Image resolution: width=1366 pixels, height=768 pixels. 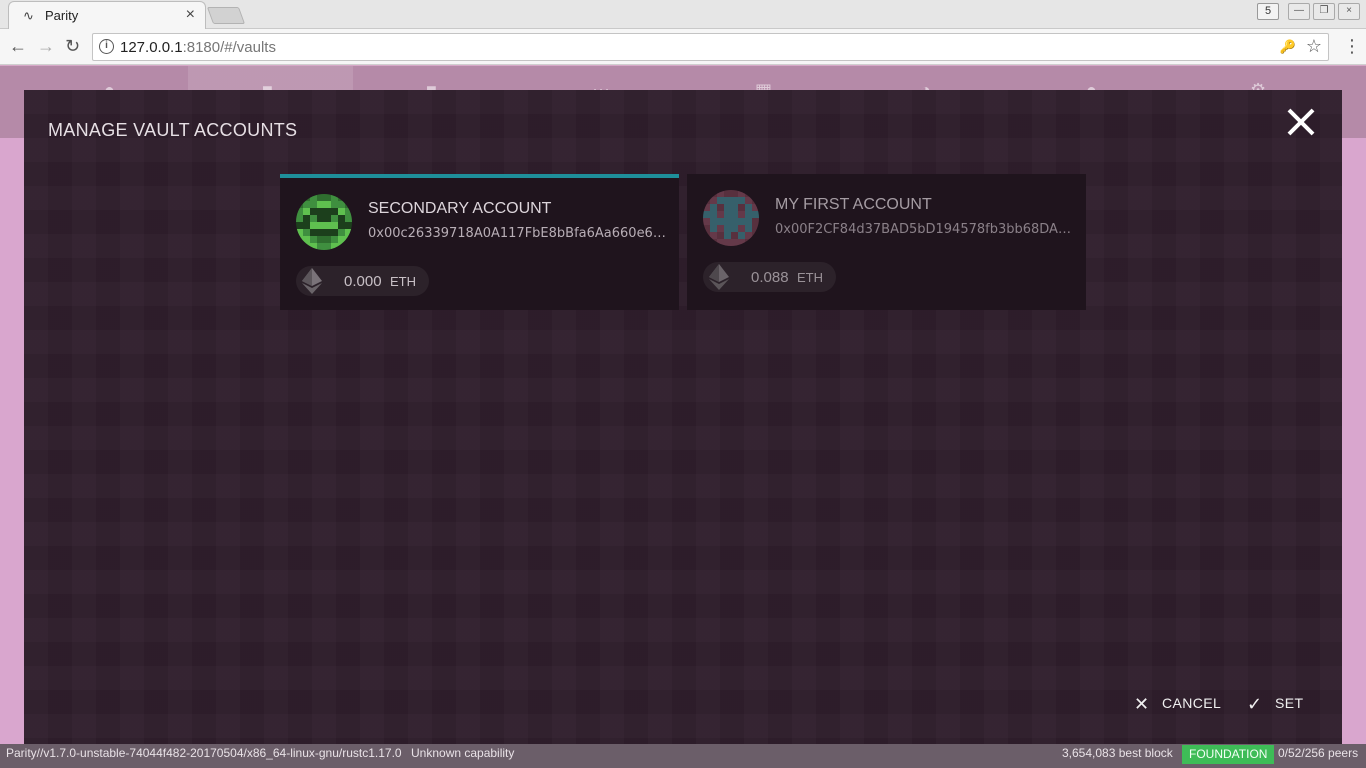 I want to click on reload-icon: ↻, so click(x=72, y=46).